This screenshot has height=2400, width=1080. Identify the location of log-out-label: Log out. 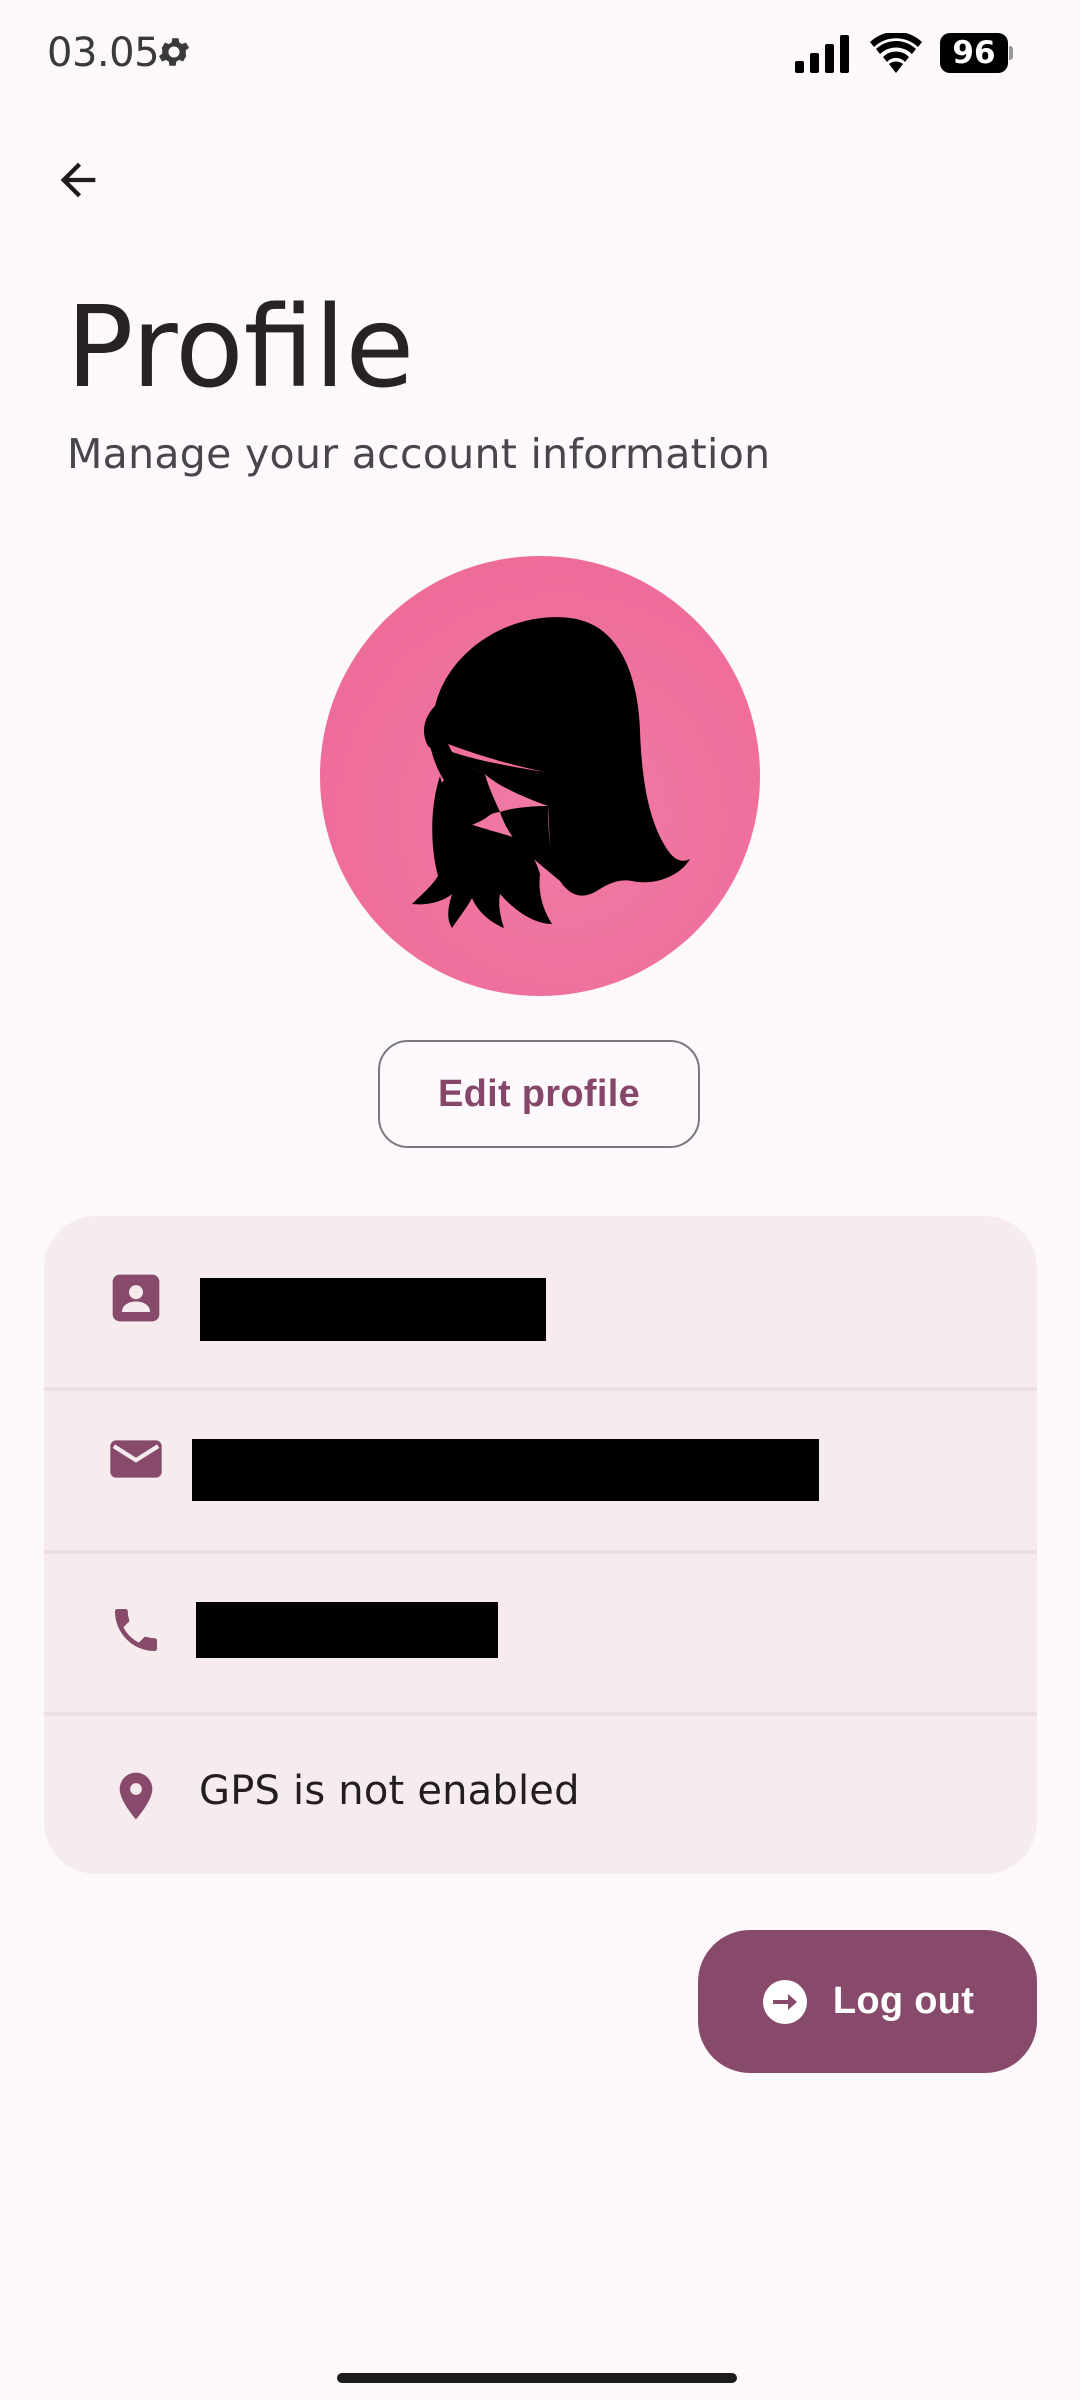
(903, 2001).